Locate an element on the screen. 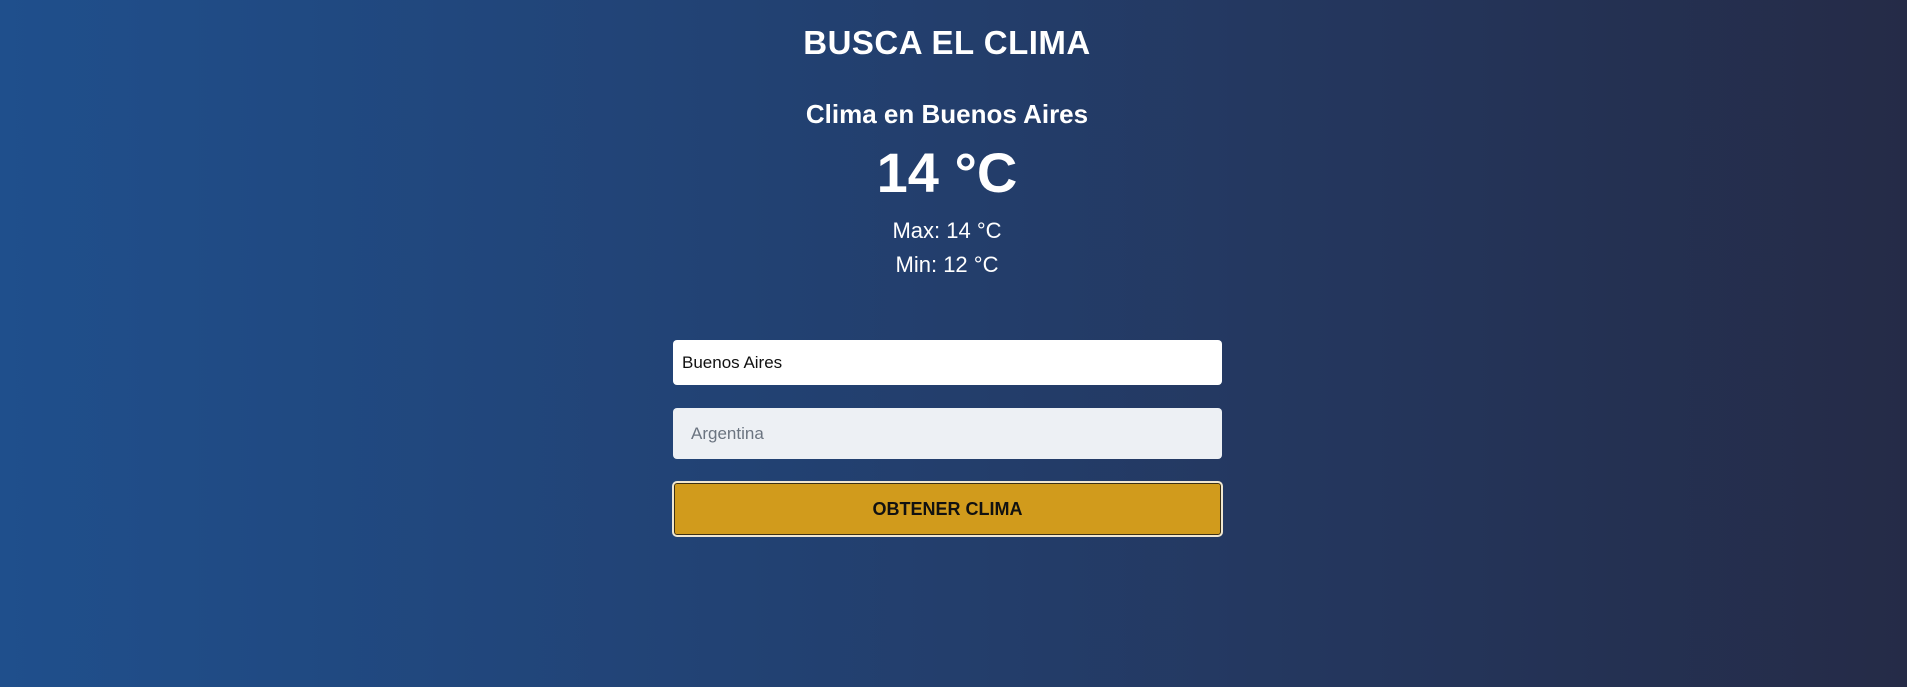 This screenshot has width=1907, height=687. search-form: OBTENER CLIMA is located at coordinates (947, 438).